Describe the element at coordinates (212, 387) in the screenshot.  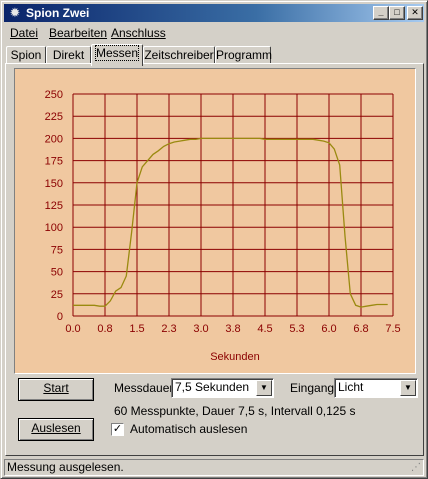
I see `messdauer-value: 7,5 Sekunden` at that location.